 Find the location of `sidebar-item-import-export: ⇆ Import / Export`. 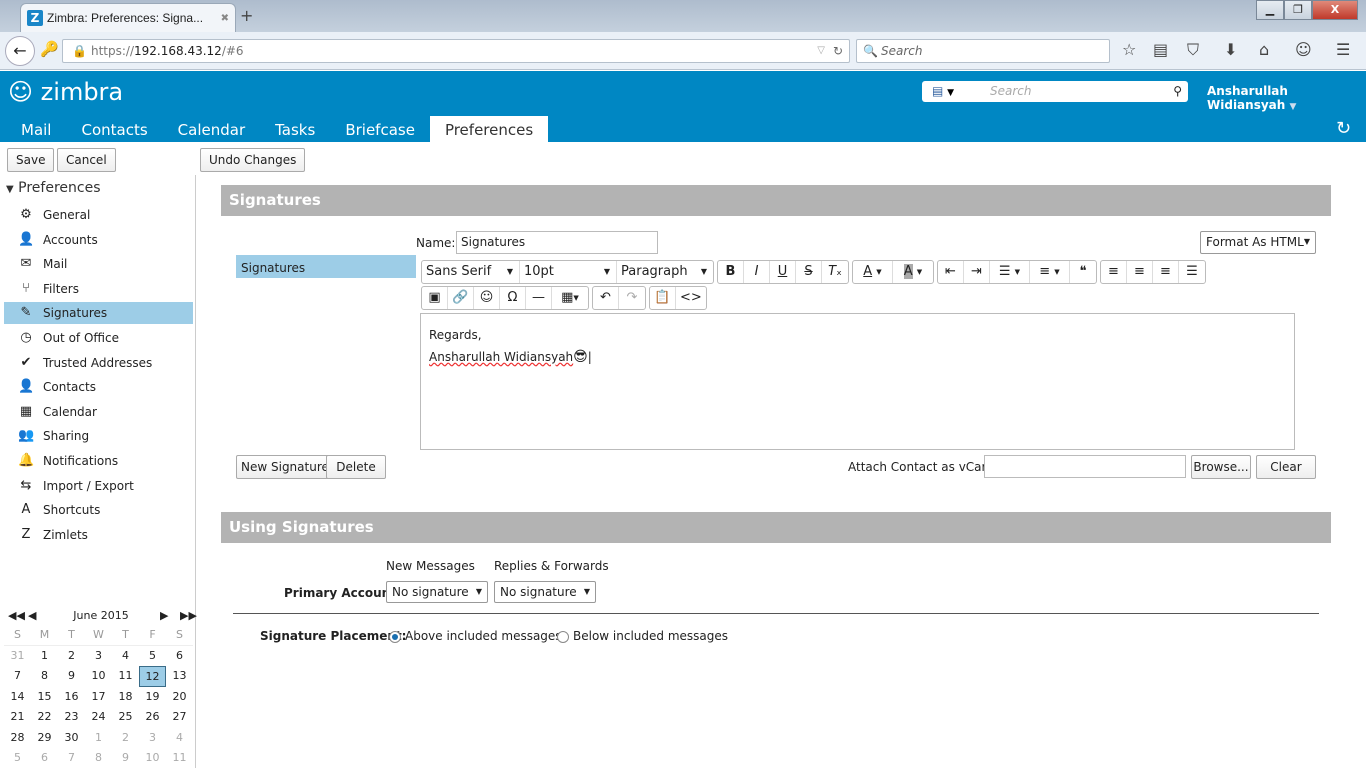

sidebar-item-import-export: ⇆ Import / Export is located at coordinates (98, 486).